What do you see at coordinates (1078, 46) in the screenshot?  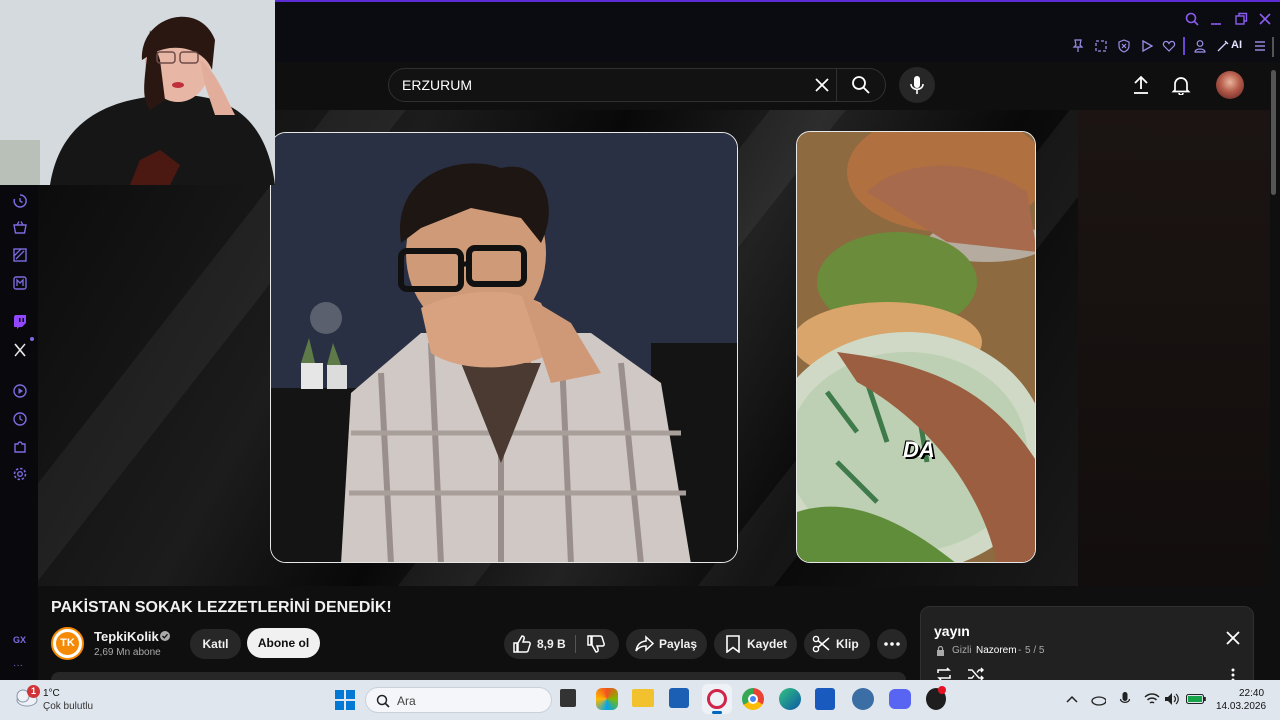 I see `pin-icon` at bounding box center [1078, 46].